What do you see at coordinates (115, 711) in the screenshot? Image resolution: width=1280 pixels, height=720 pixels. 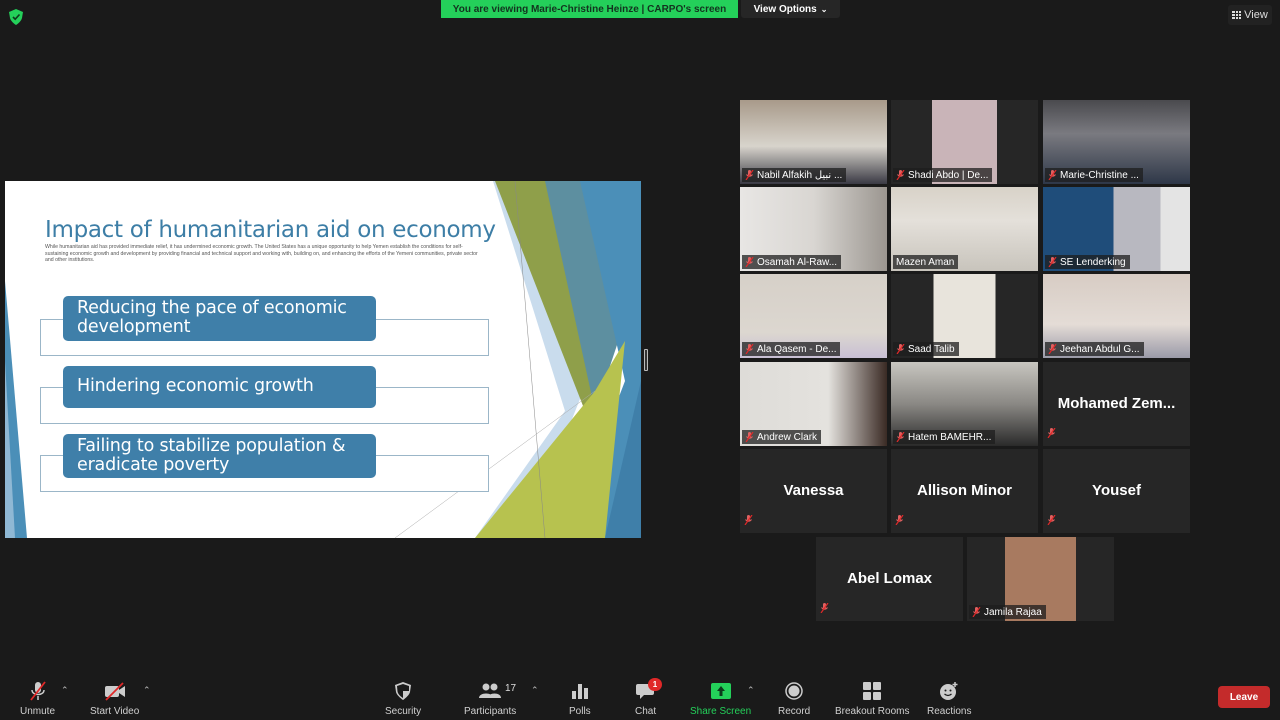 I see `start-video-label: Start Video` at bounding box center [115, 711].